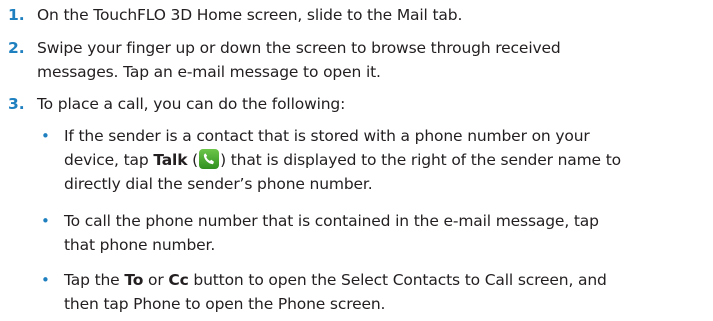 The image size is (713, 321). I want to click on bullet-text-line: that phone number., so click(140, 245).